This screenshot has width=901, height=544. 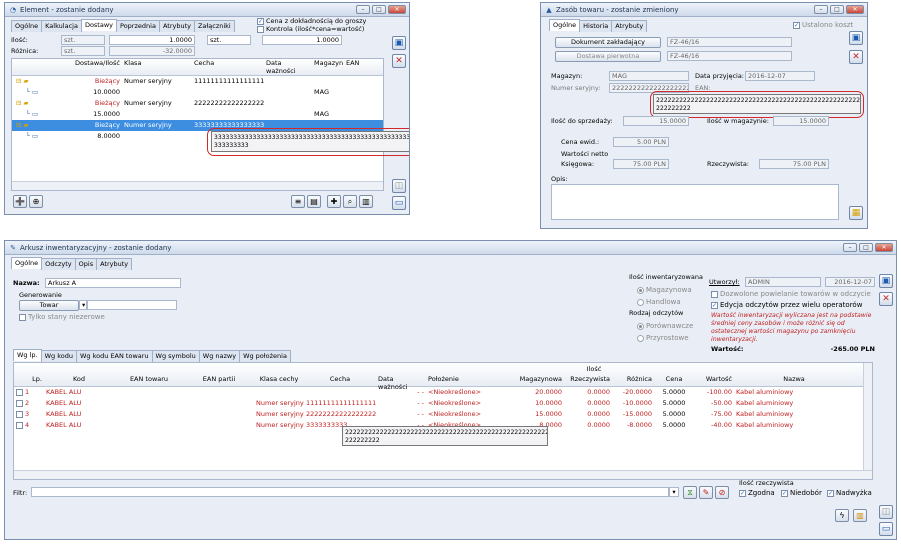 What do you see at coordinates (665, 326) in the screenshot?
I see `radio-porownawcze: Porównawcze` at bounding box center [665, 326].